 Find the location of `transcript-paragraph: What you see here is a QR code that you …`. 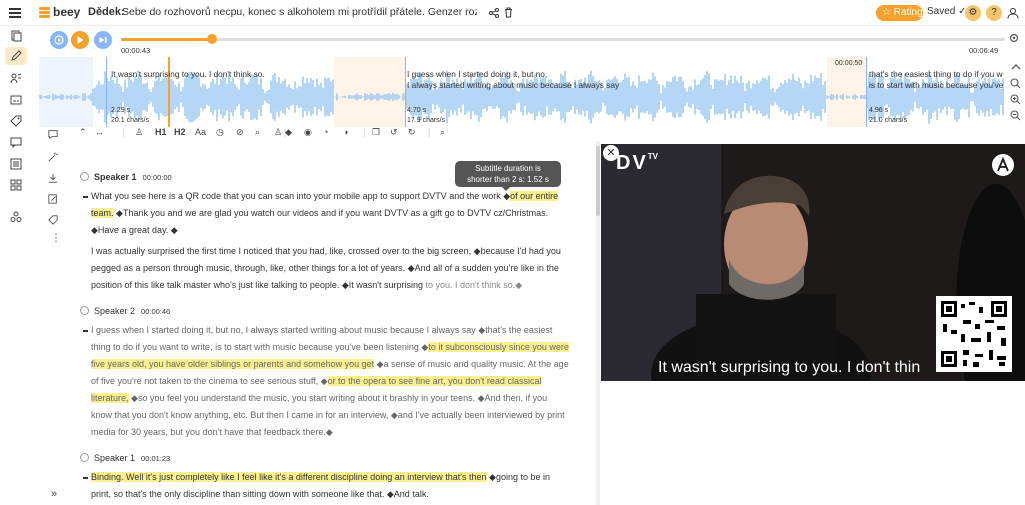

transcript-paragraph: What you see here is a QR code that you … is located at coordinates (330, 213).